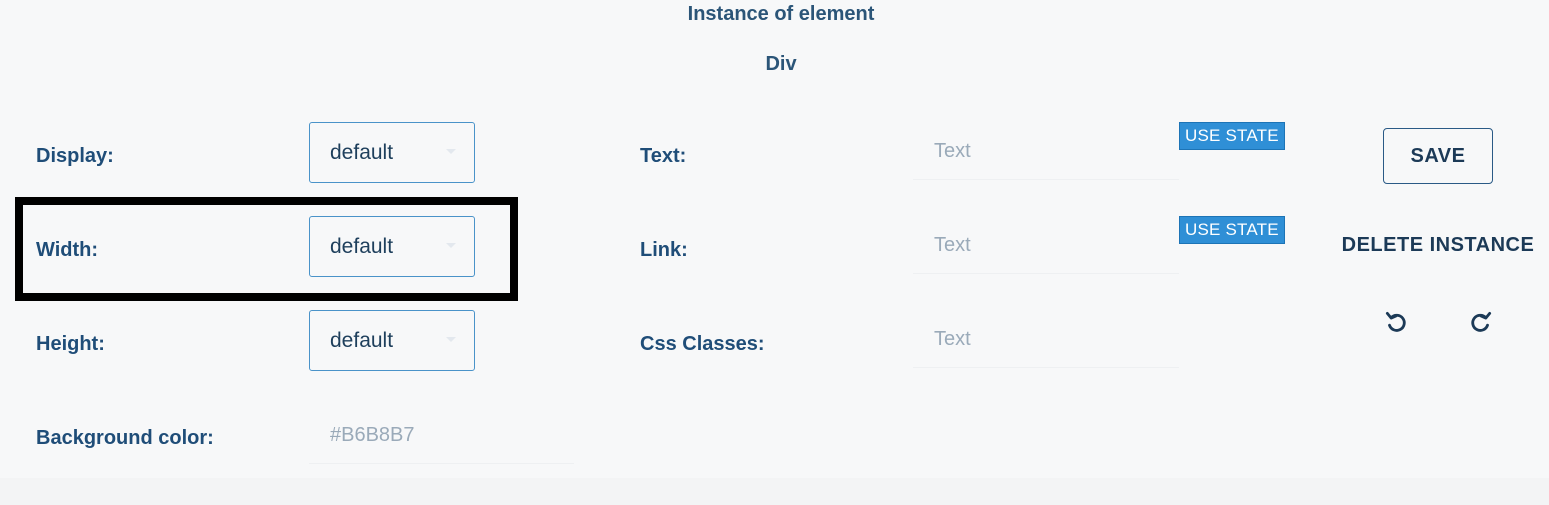 The height and width of the screenshot is (505, 1549). Describe the element at coordinates (774, 491) in the screenshot. I see `footer-strip` at that location.